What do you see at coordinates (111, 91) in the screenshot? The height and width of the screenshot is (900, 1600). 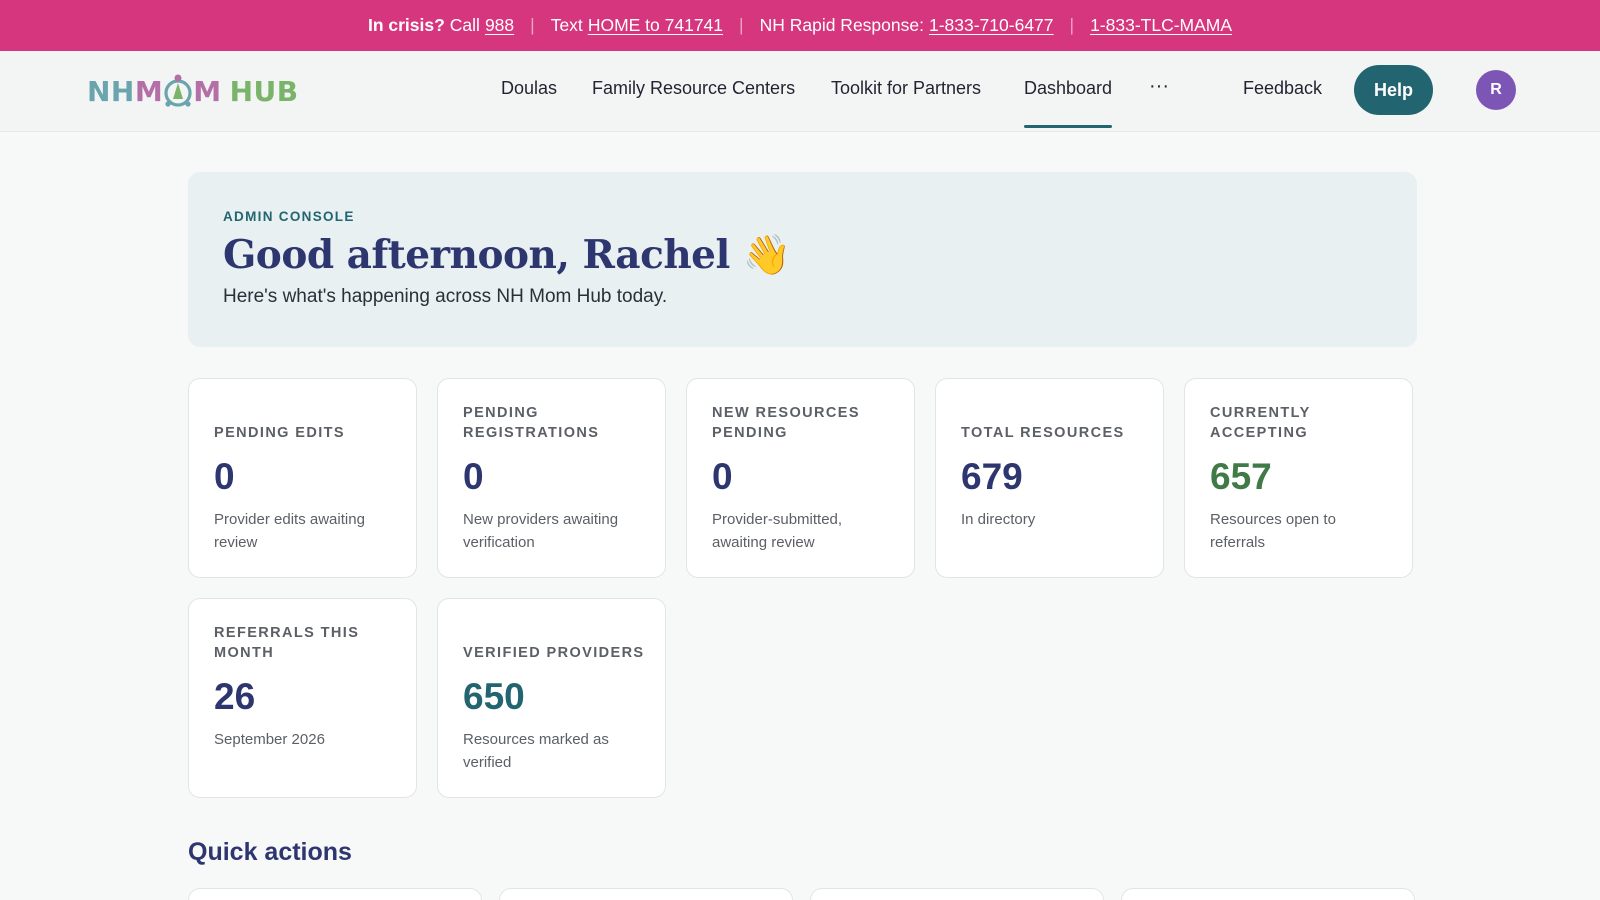 I see `logo-text-nh: NH` at bounding box center [111, 91].